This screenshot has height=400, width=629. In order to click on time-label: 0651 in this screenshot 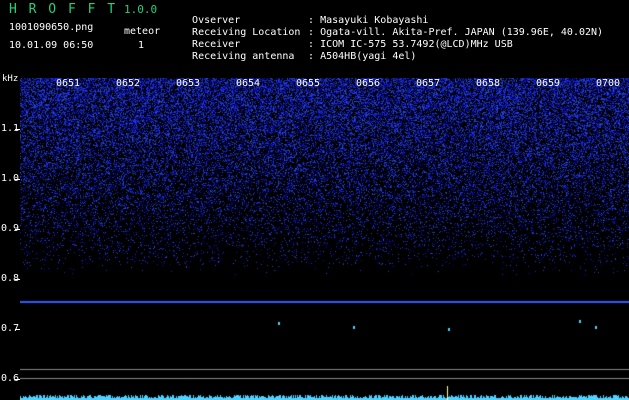, I will do `click(68, 83)`.